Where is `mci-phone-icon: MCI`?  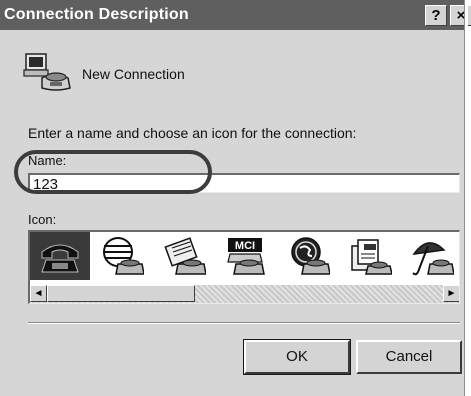 mci-phone-icon: MCI is located at coordinates (246, 256).